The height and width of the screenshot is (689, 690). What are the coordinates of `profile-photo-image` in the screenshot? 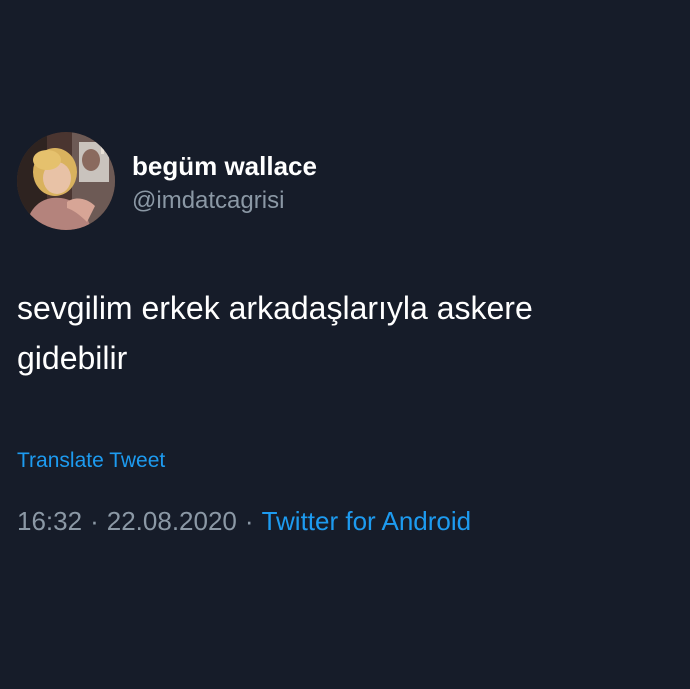 It's located at (66, 181).